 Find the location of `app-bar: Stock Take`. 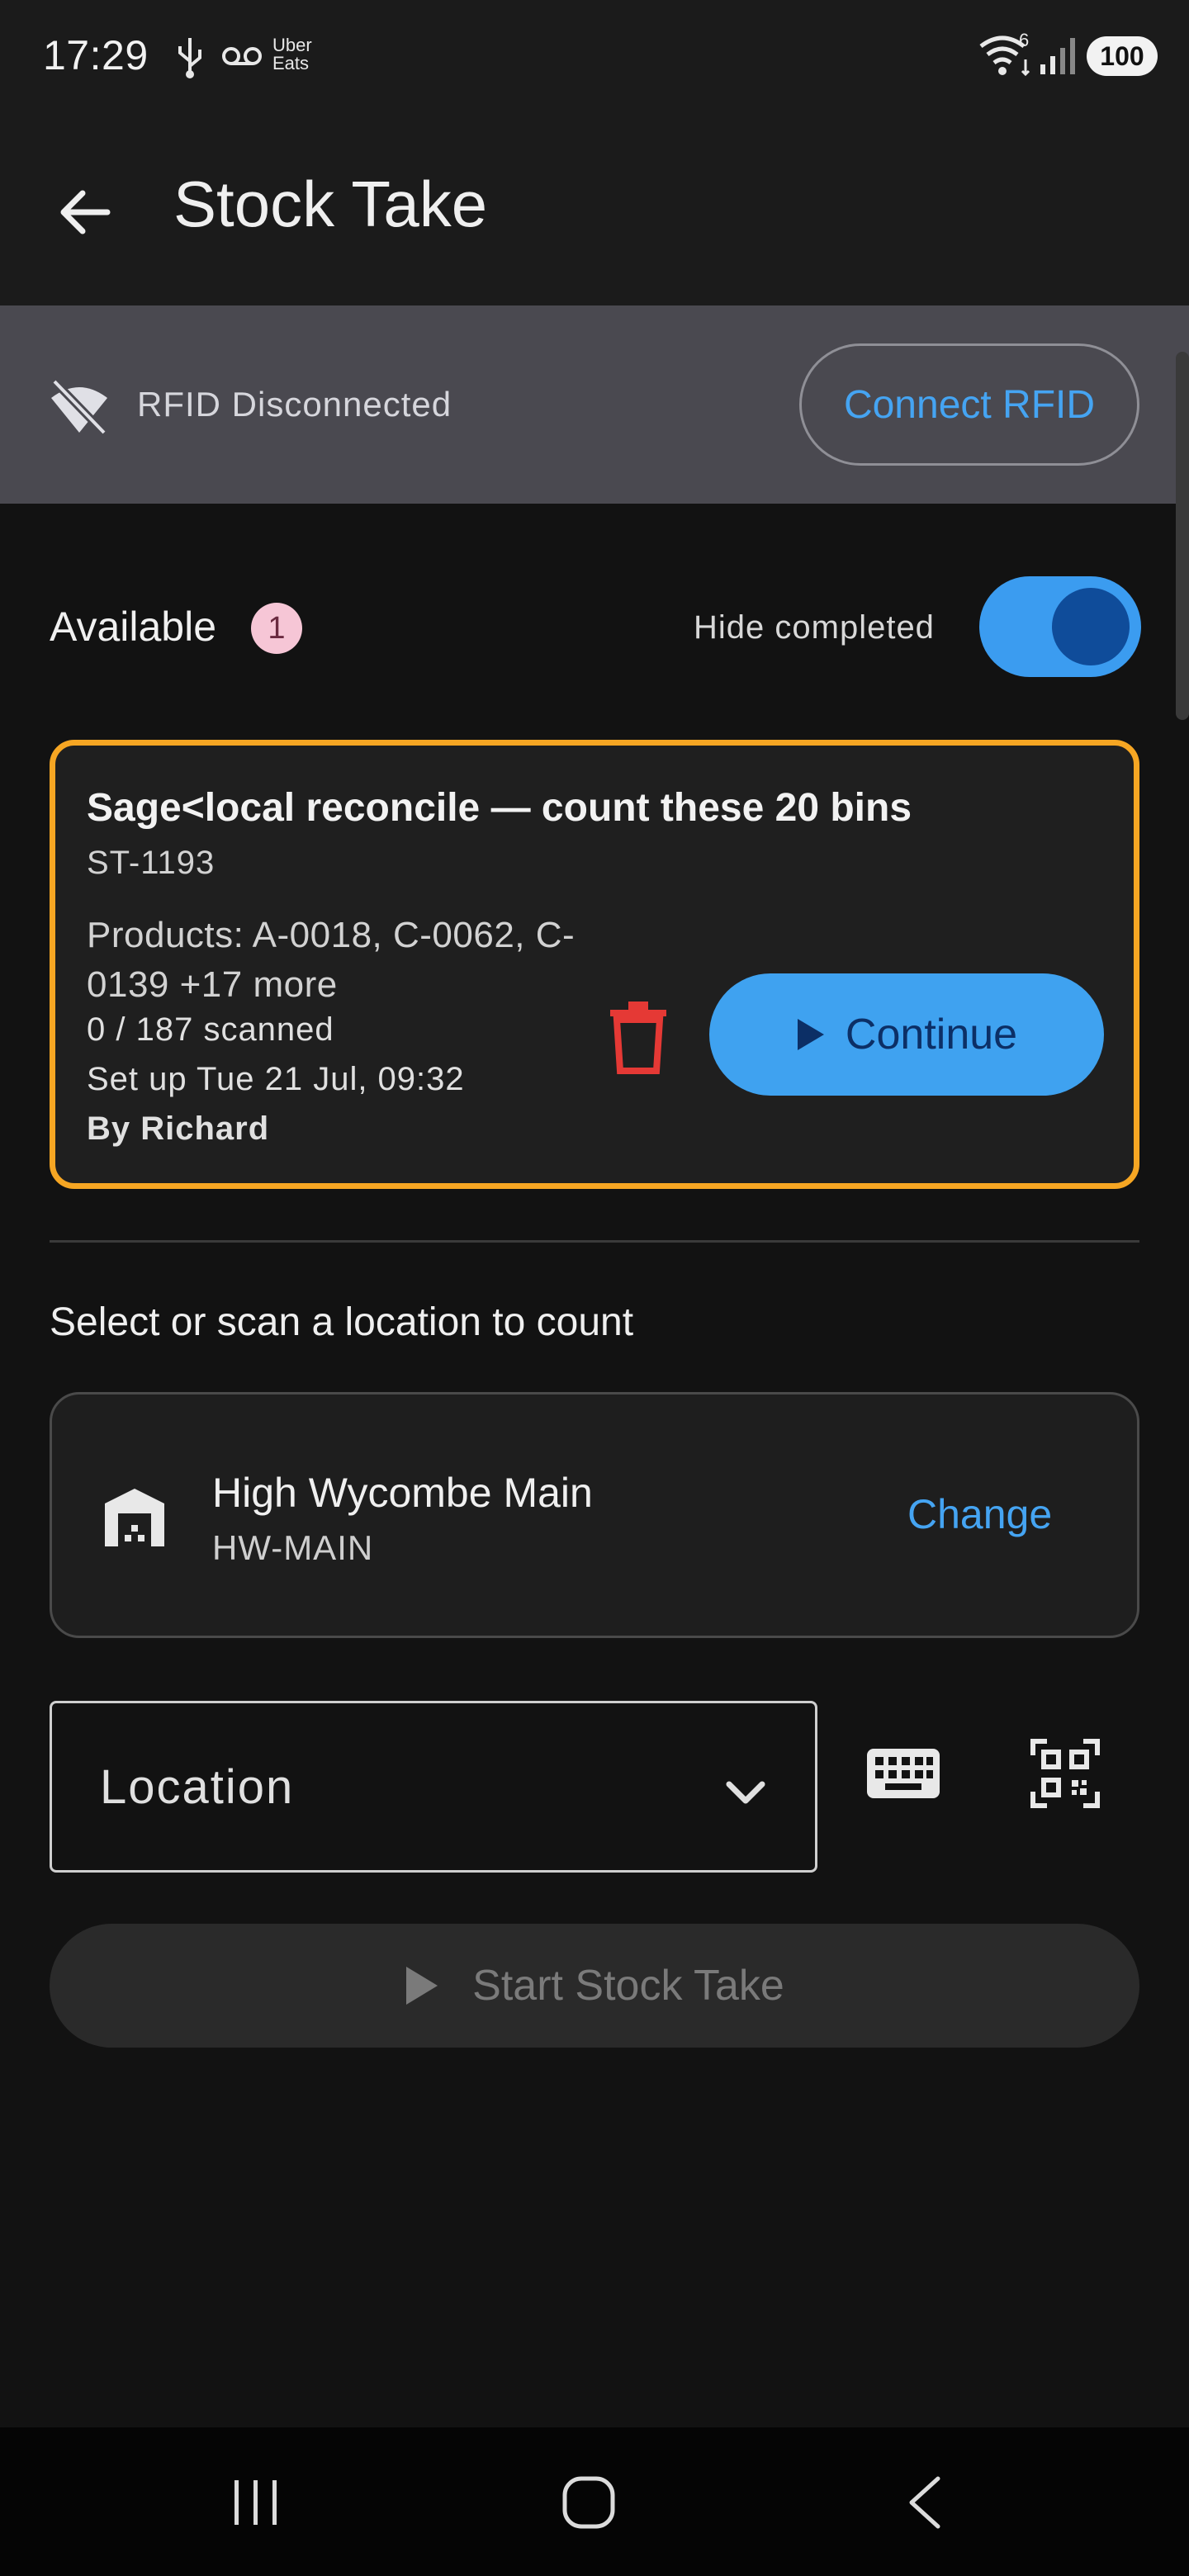

app-bar: Stock Take is located at coordinates (594, 208).